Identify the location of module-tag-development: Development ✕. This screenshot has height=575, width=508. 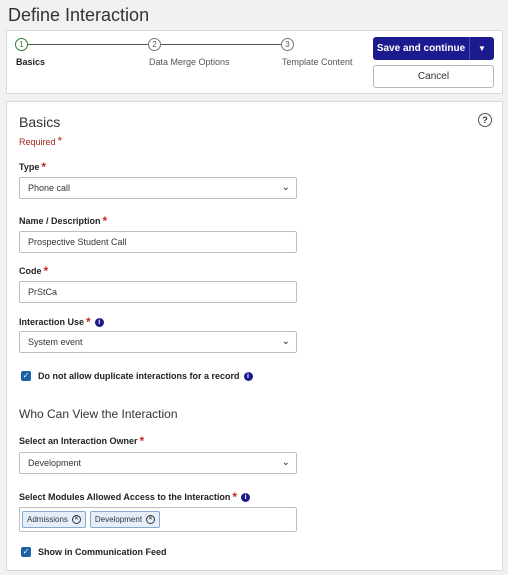
(125, 519).